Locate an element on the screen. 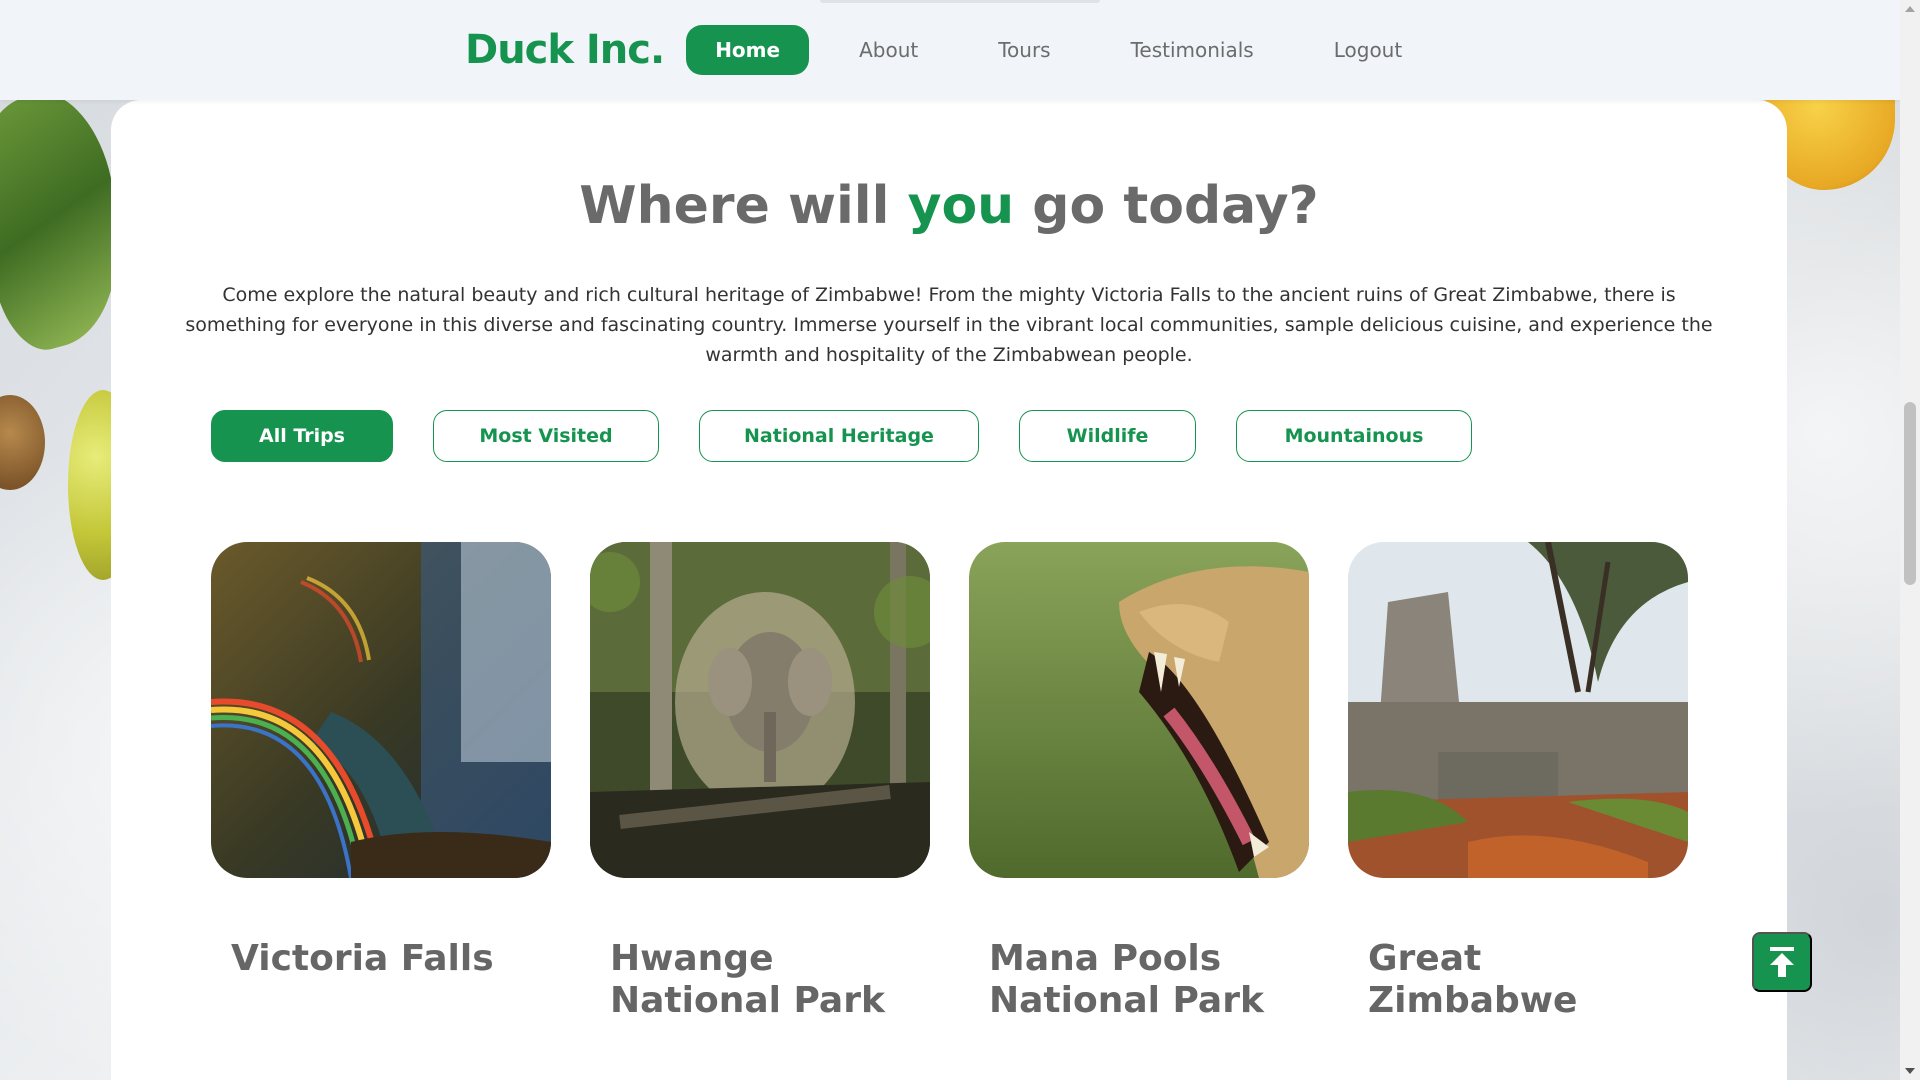 This screenshot has width=1920, height=1080. tour-card-hwange: Hwange National Park is located at coordinates (760, 782).